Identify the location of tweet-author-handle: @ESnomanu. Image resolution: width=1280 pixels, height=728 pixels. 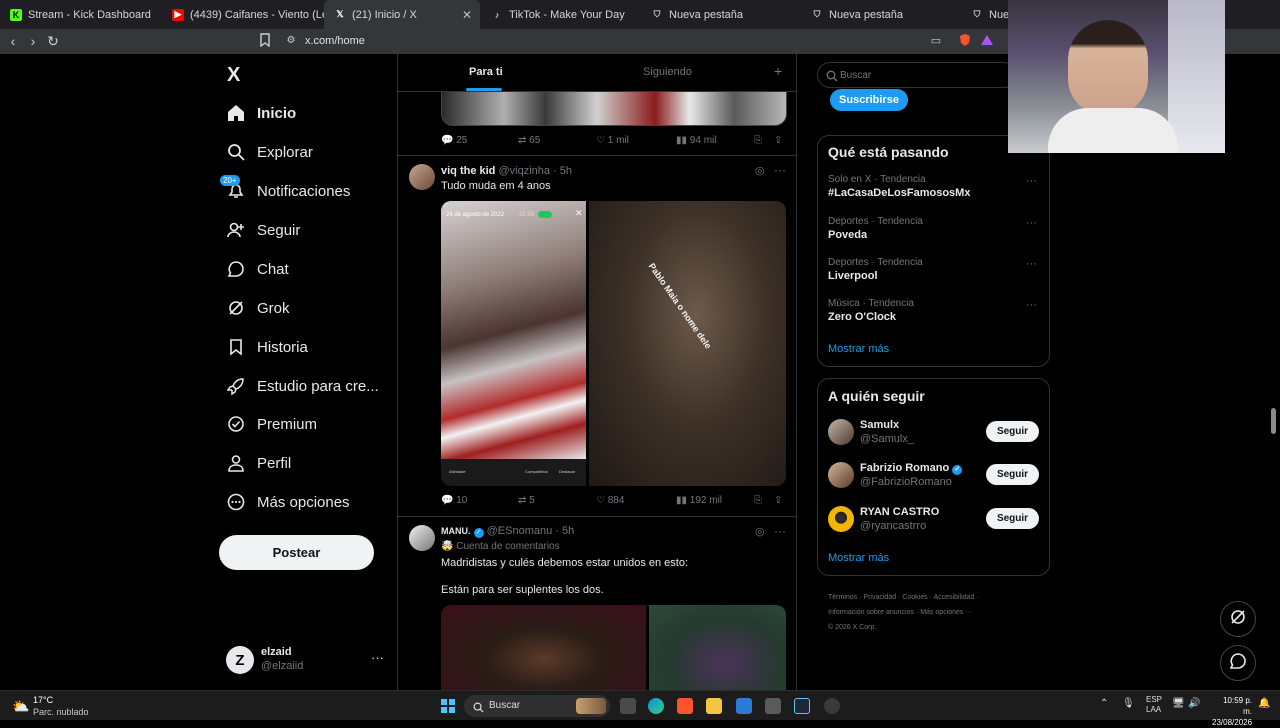
(520, 531).